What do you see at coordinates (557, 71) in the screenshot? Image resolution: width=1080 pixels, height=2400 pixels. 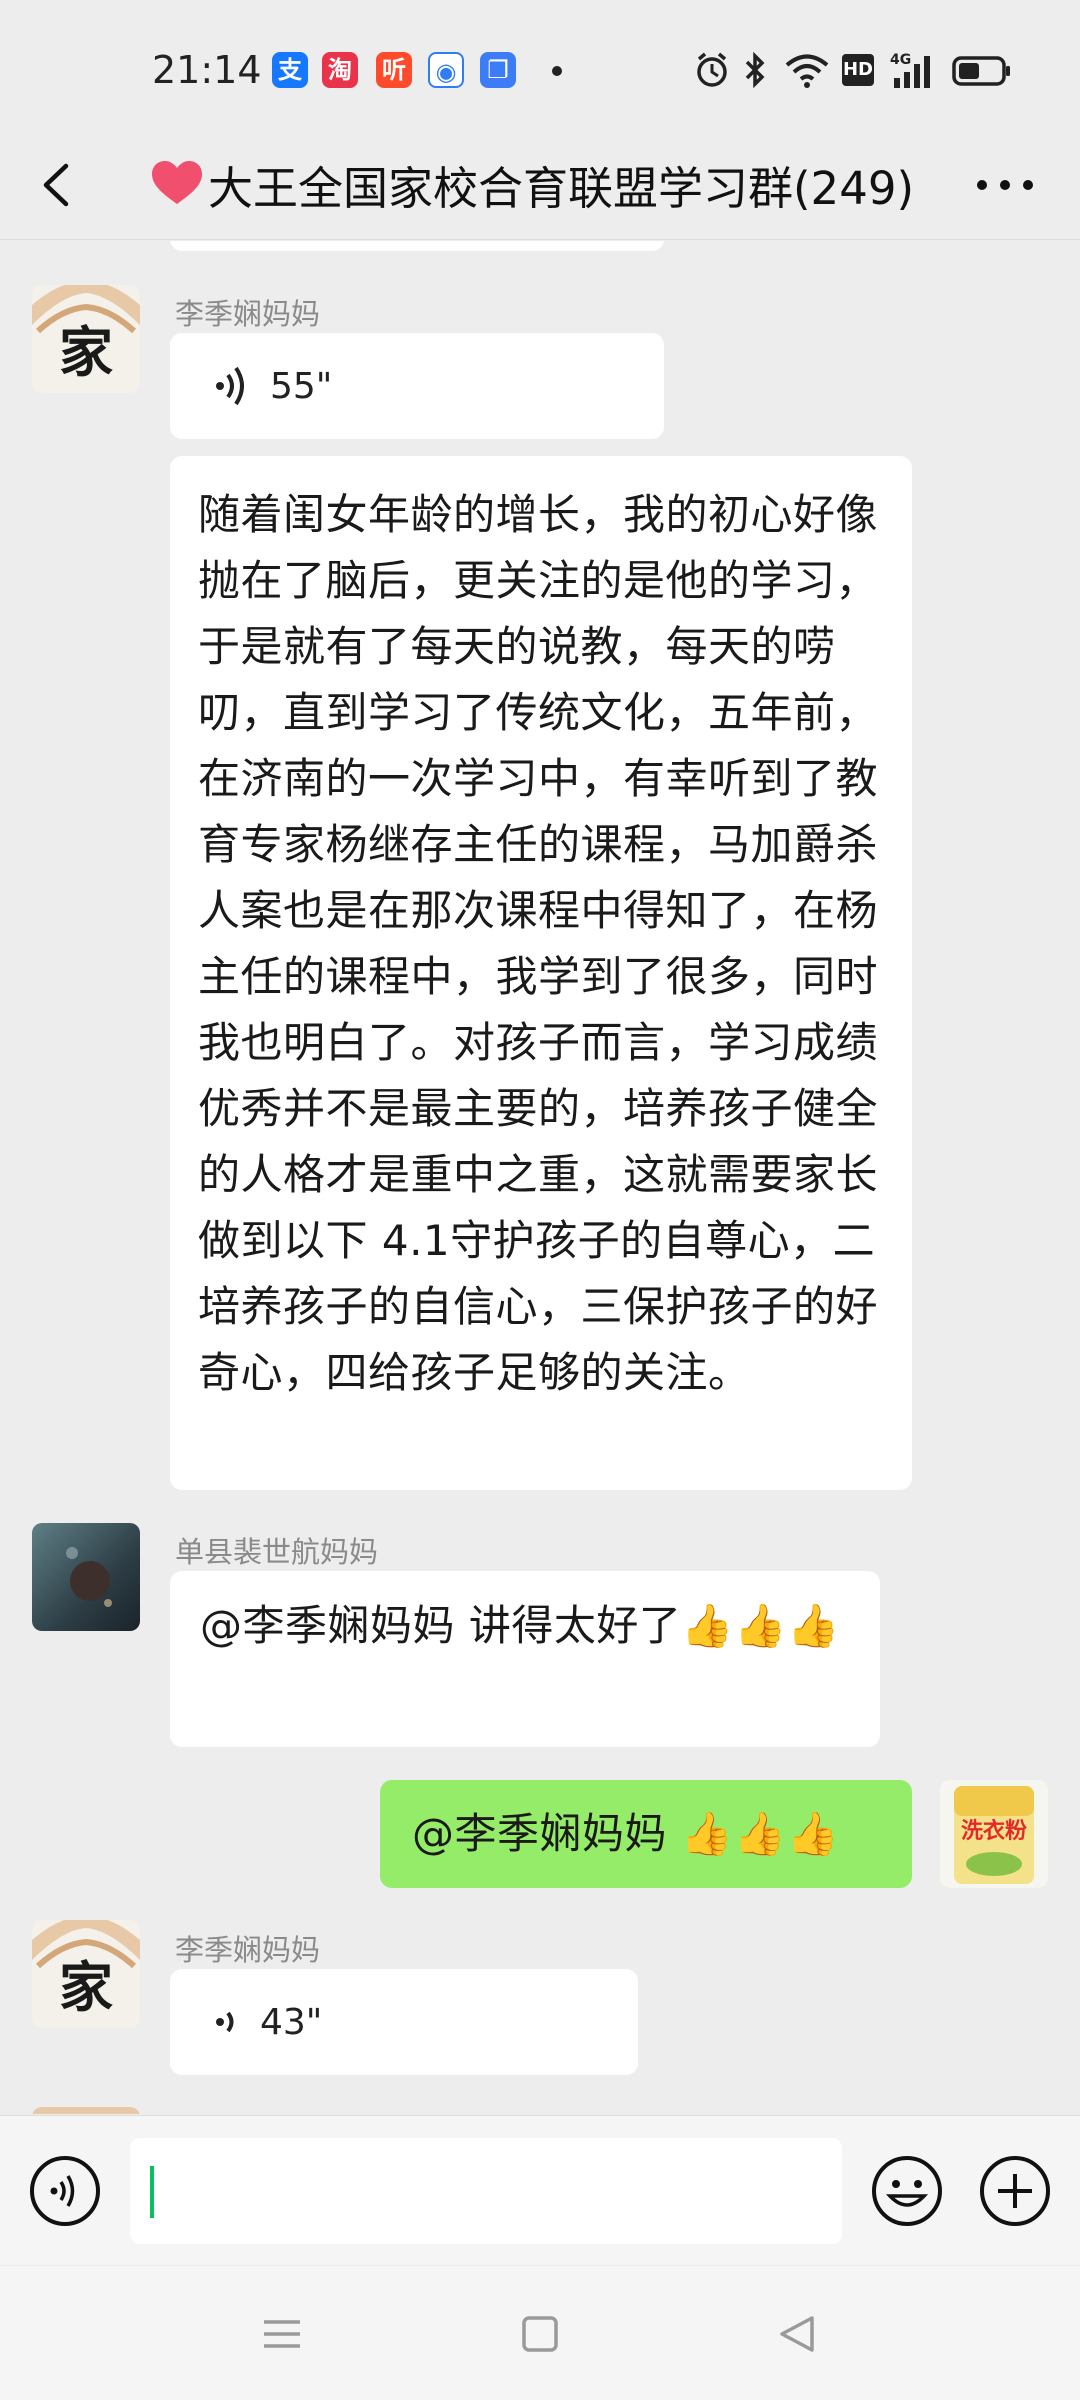 I see `more-notifications-dot` at bounding box center [557, 71].